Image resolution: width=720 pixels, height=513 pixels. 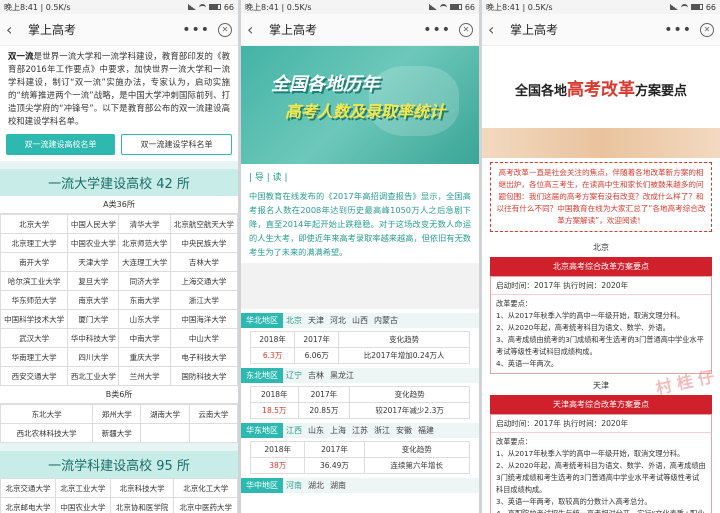 I want to click on university-cell: 南京大学, so click(x=93, y=300).